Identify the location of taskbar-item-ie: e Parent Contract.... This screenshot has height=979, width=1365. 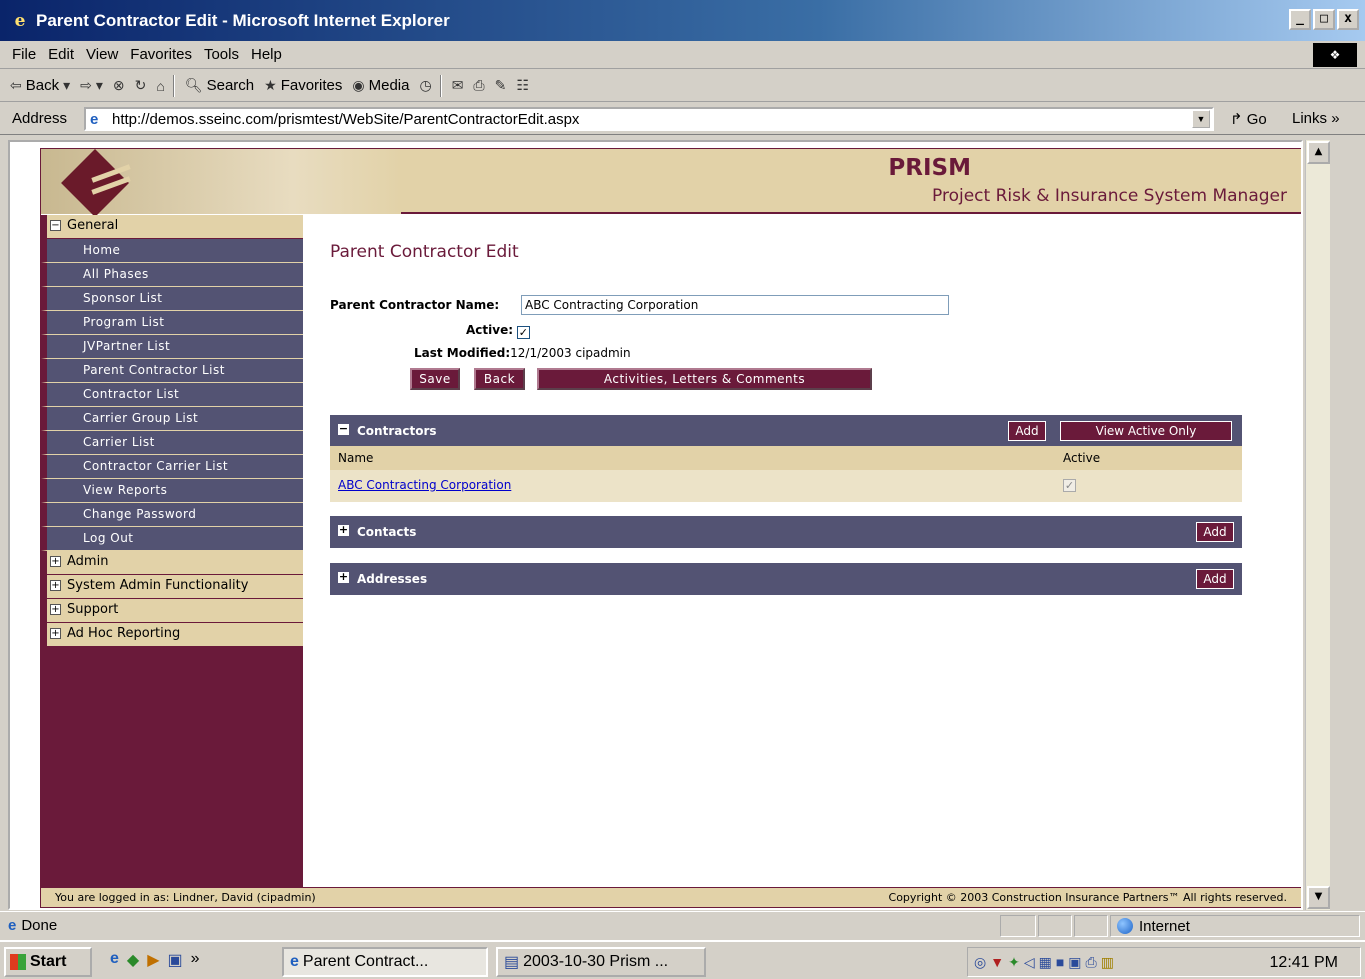
(385, 962).